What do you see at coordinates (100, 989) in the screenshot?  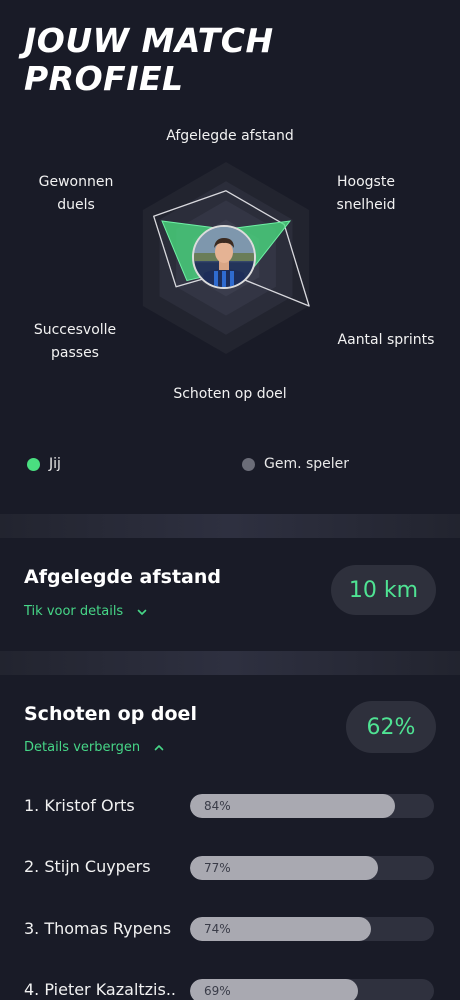 I see `ranking-name: 4. Pieter Kazaltzis..` at bounding box center [100, 989].